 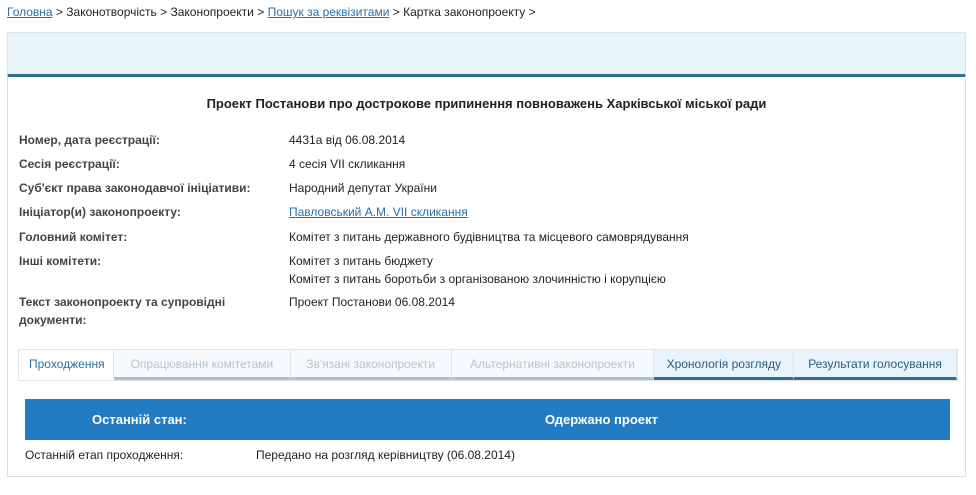 I want to click on status-bar: Останній стан: Одержано проект, so click(x=487, y=419).